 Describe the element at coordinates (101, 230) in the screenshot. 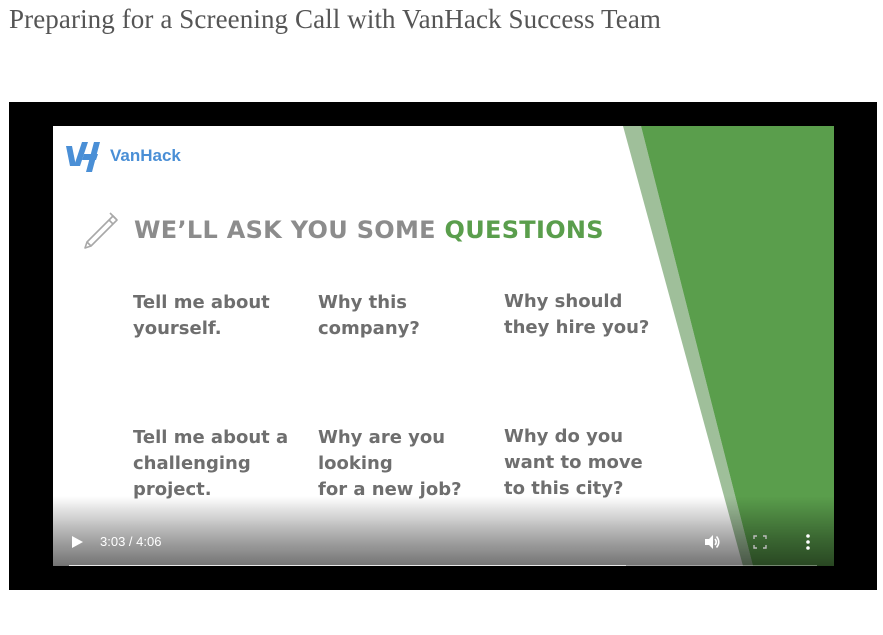

I see `pencil-icon` at that location.